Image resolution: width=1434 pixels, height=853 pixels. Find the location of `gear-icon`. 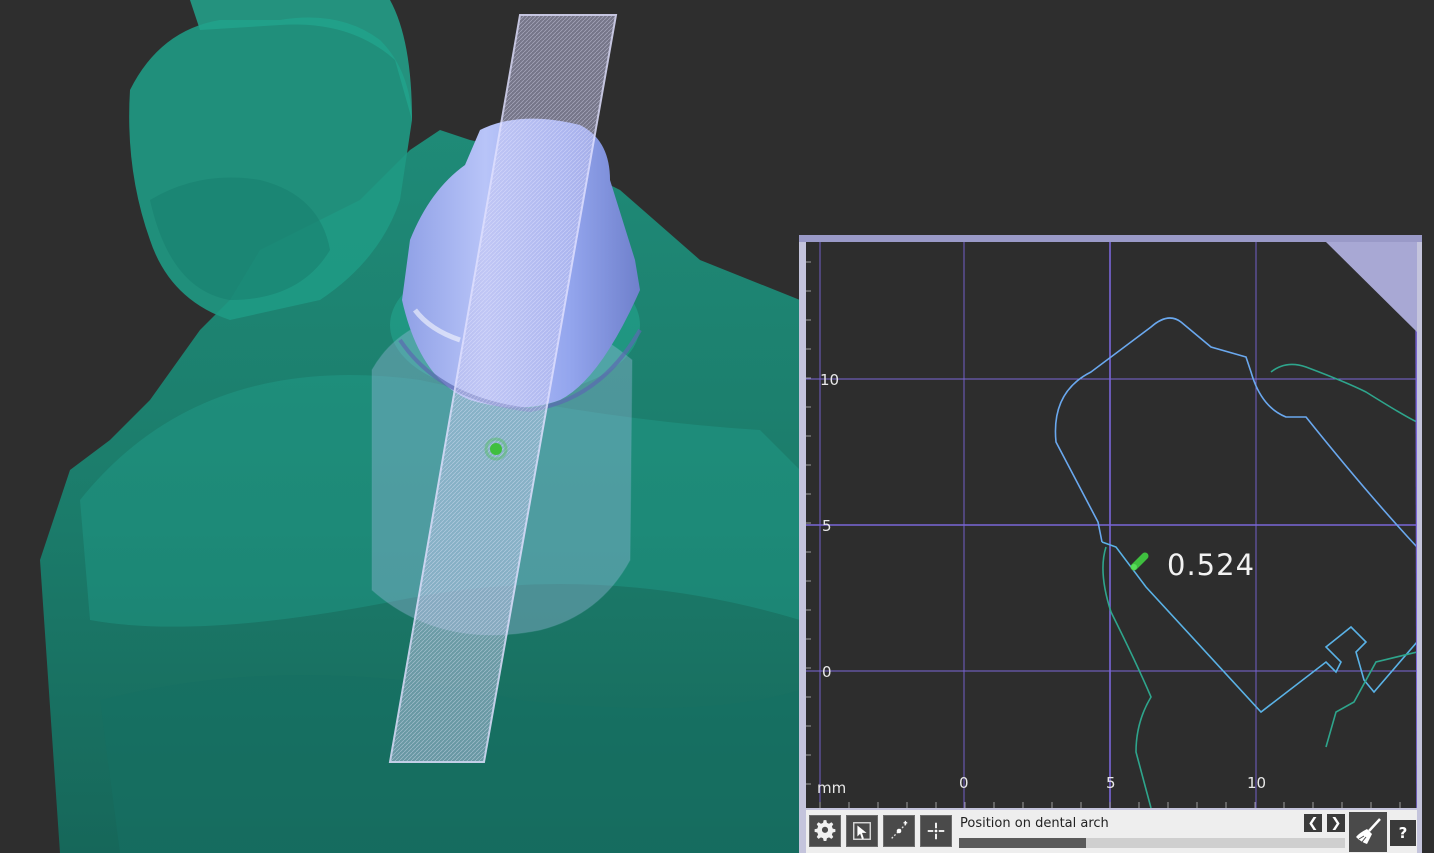

gear-icon is located at coordinates (825, 830).